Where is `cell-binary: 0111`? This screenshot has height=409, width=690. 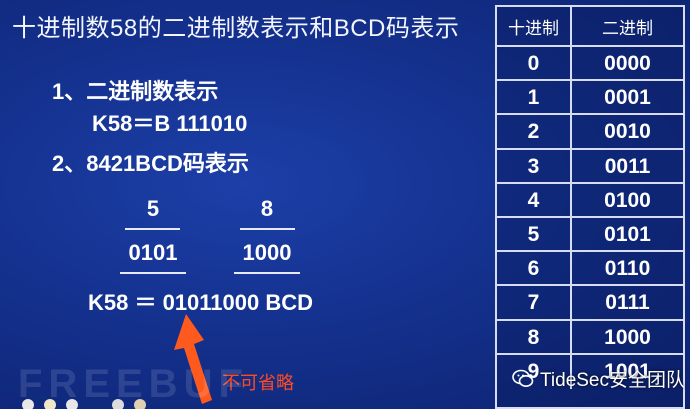
cell-binary: 0111 is located at coordinates (627, 303).